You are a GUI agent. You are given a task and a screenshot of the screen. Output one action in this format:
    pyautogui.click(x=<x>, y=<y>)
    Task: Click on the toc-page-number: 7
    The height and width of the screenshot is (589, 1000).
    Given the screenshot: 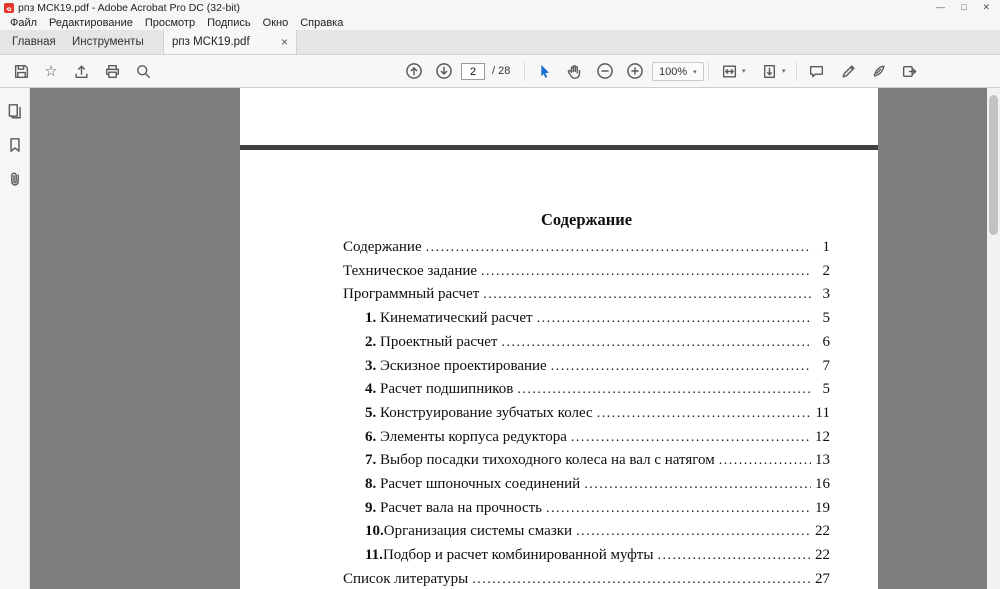 What is the action you would take?
    pyautogui.click(x=826, y=365)
    